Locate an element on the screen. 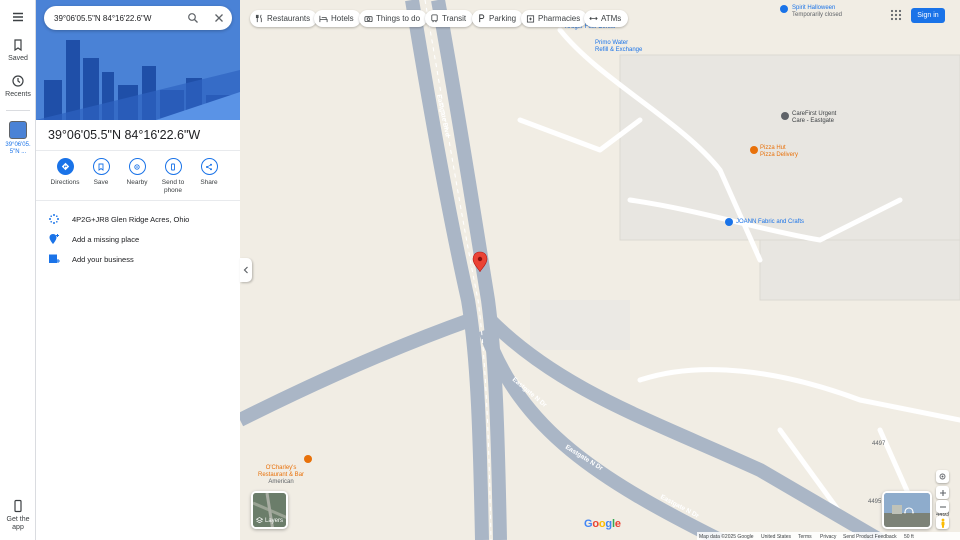 This screenshot has height=540, width=960. poi-ocharleys: O'Charley's Restaurant & Bar American is located at coordinates (281, 475).